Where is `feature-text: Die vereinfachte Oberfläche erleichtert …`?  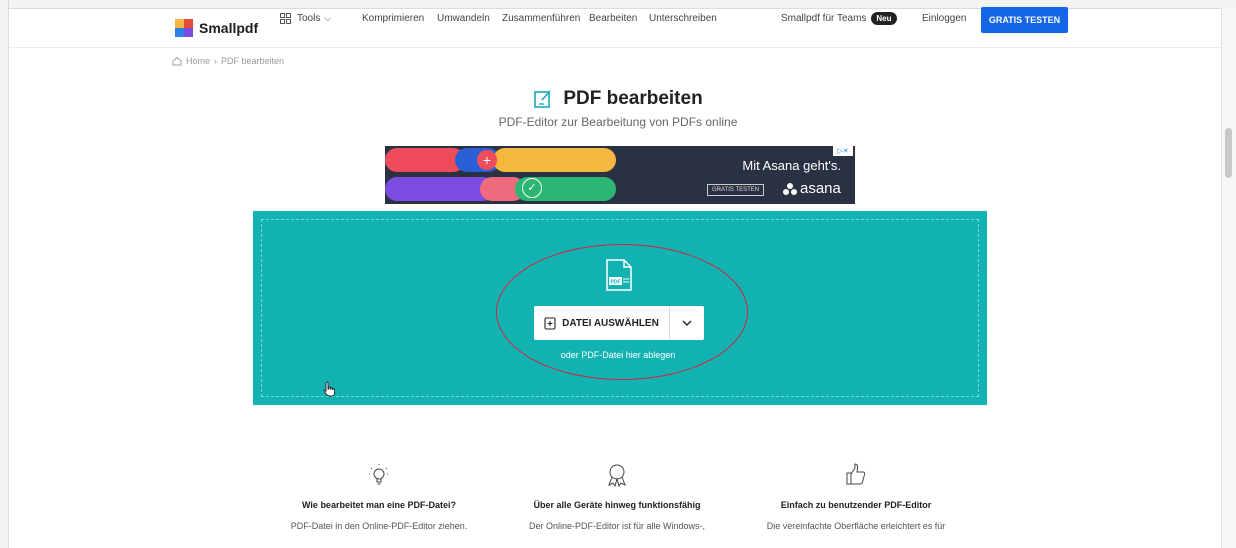
feature-text: Die vereinfachte Oberfläche erleichtert … is located at coordinates (856, 526).